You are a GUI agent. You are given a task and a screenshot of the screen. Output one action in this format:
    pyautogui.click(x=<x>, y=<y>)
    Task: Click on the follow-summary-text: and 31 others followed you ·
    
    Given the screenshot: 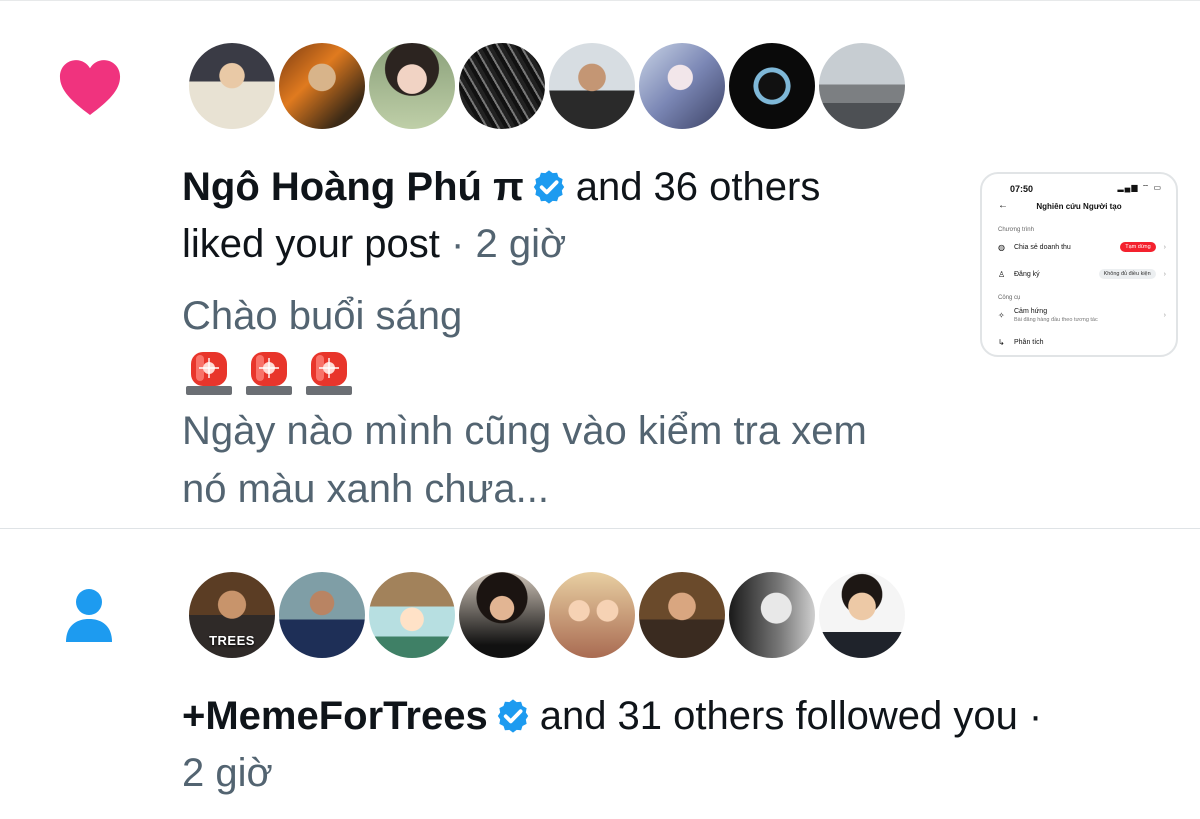 What is the action you would take?
    pyautogui.click(x=791, y=716)
    